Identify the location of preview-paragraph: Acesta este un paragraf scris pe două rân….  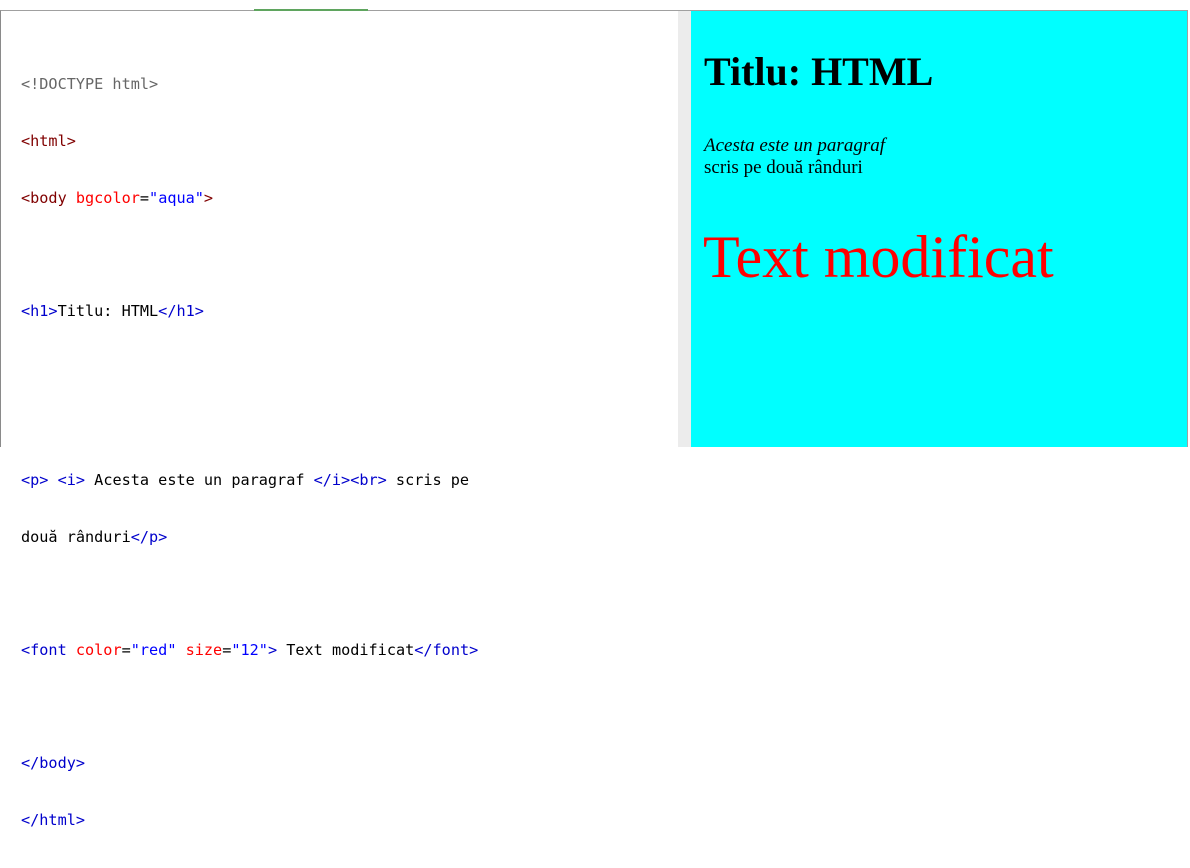
(794, 157).